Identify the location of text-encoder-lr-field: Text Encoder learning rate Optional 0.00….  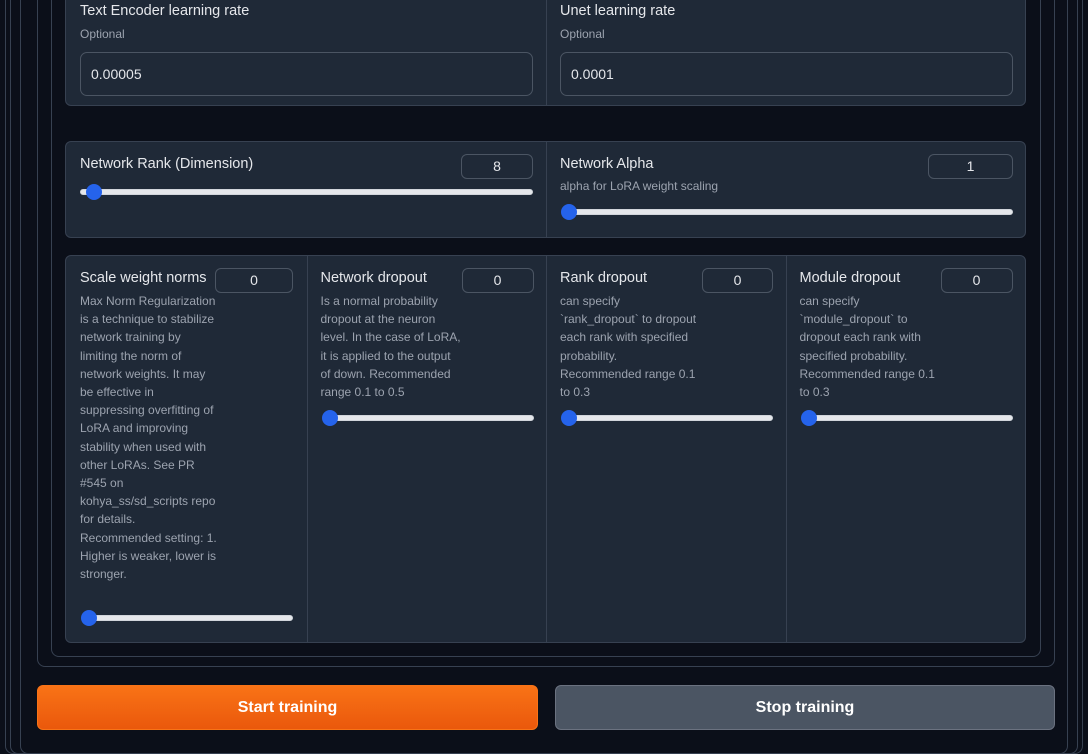
(306, 52).